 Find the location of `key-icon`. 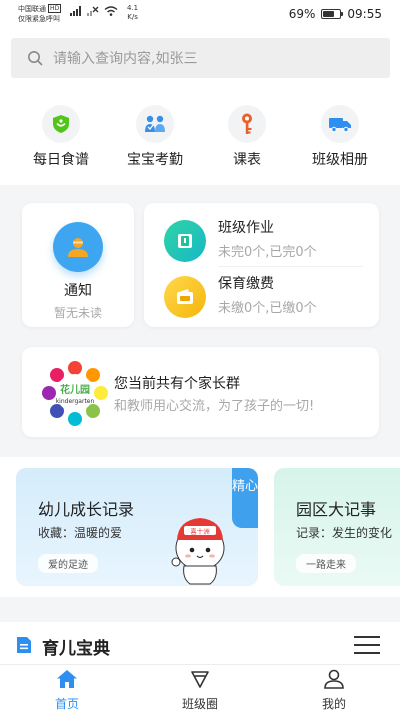

key-icon is located at coordinates (247, 123).